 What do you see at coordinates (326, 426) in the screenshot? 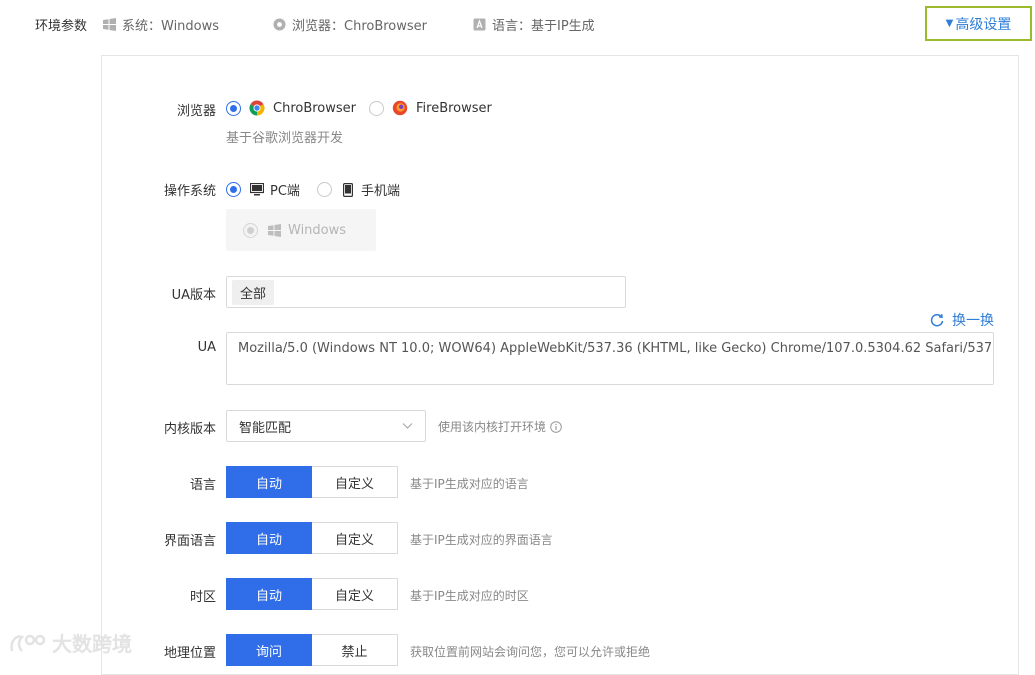
I see `kernel-select: 智能匹配` at bounding box center [326, 426].